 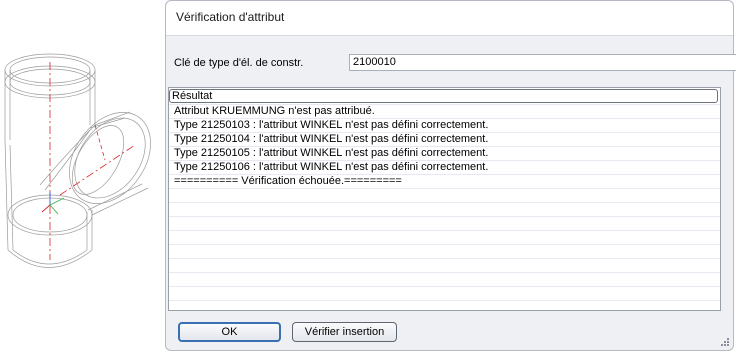 What do you see at coordinates (344, 332) in the screenshot?
I see `verify-insertion-button: Vérifier insertion` at bounding box center [344, 332].